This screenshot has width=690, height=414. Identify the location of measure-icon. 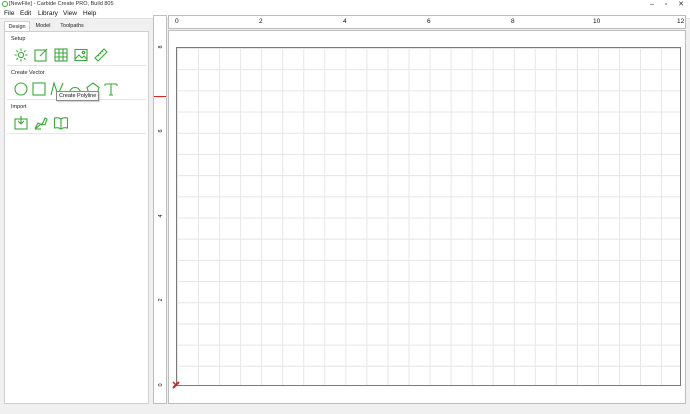
(101, 55).